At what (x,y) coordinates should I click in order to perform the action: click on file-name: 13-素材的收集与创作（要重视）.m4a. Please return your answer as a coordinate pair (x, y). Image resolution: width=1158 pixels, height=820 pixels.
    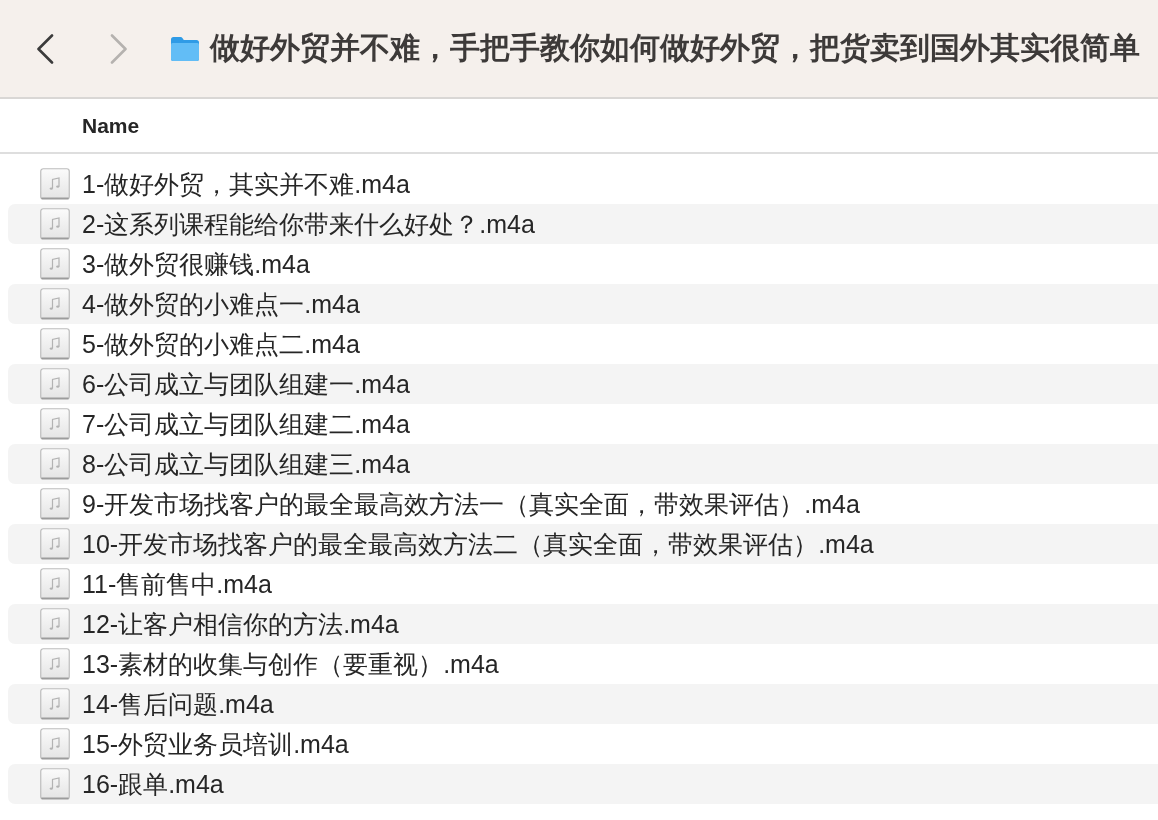
    Looking at the image, I should click on (290, 664).